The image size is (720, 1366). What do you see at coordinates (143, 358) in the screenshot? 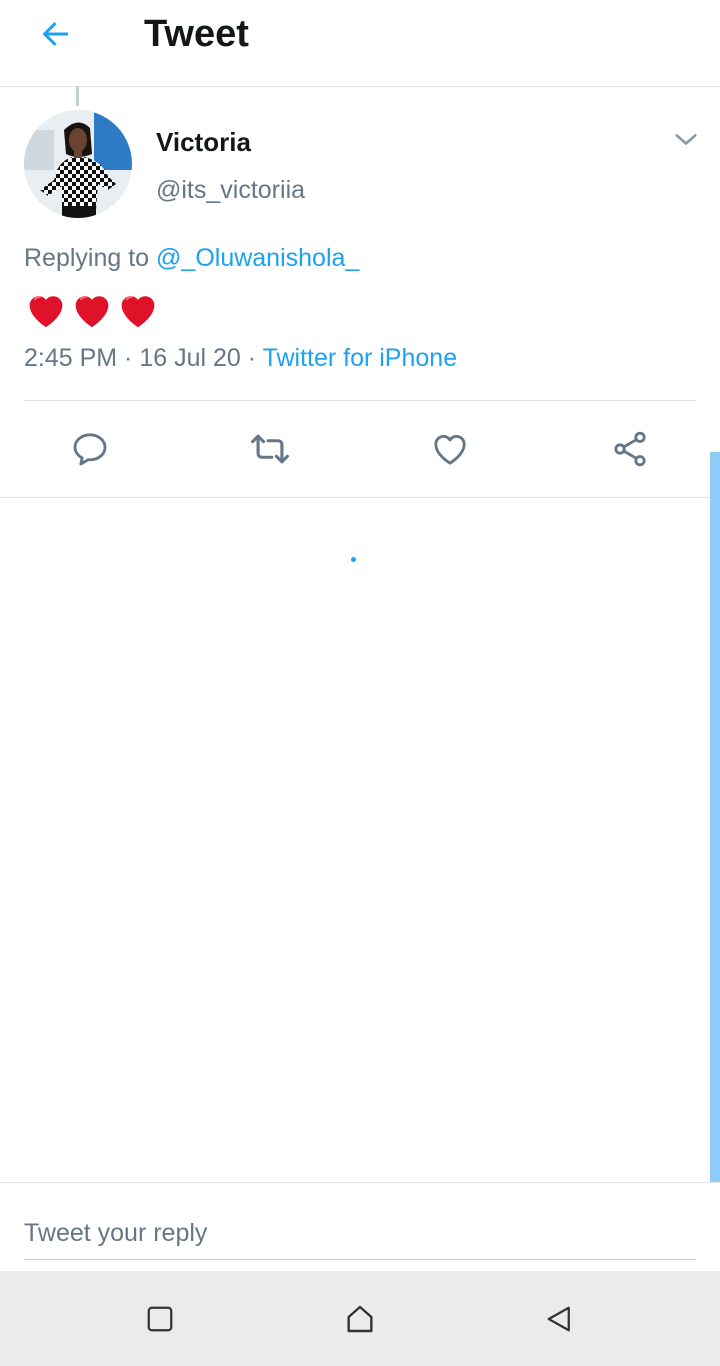
I see `tweet-timestamp: 2:45 PM · 16 Jul 20 ·` at bounding box center [143, 358].